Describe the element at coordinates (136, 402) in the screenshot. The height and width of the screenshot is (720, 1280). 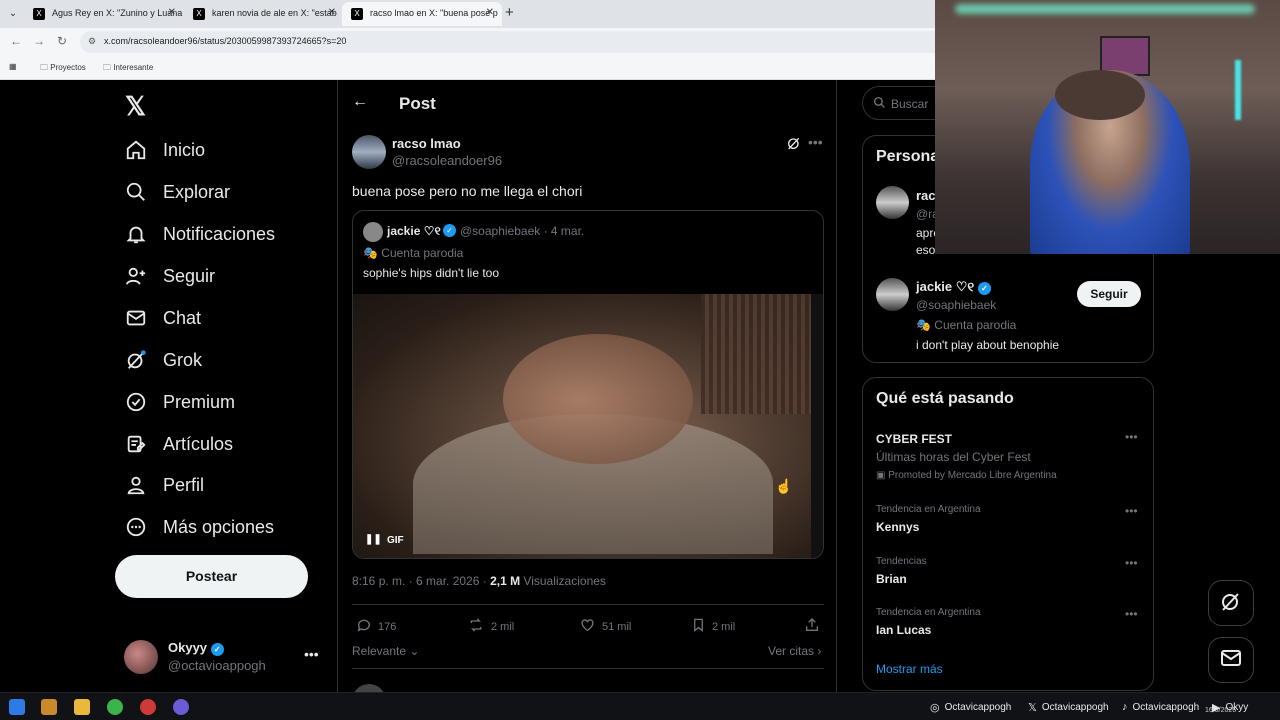
I see `verified-icon` at that location.